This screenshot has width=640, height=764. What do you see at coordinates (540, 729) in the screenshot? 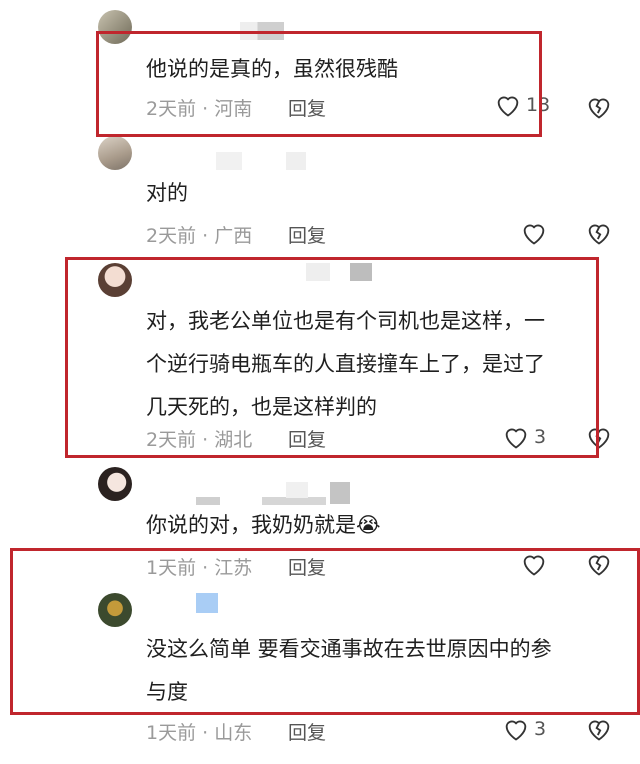
I see `like-count: 3` at bounding box center [540, 729].